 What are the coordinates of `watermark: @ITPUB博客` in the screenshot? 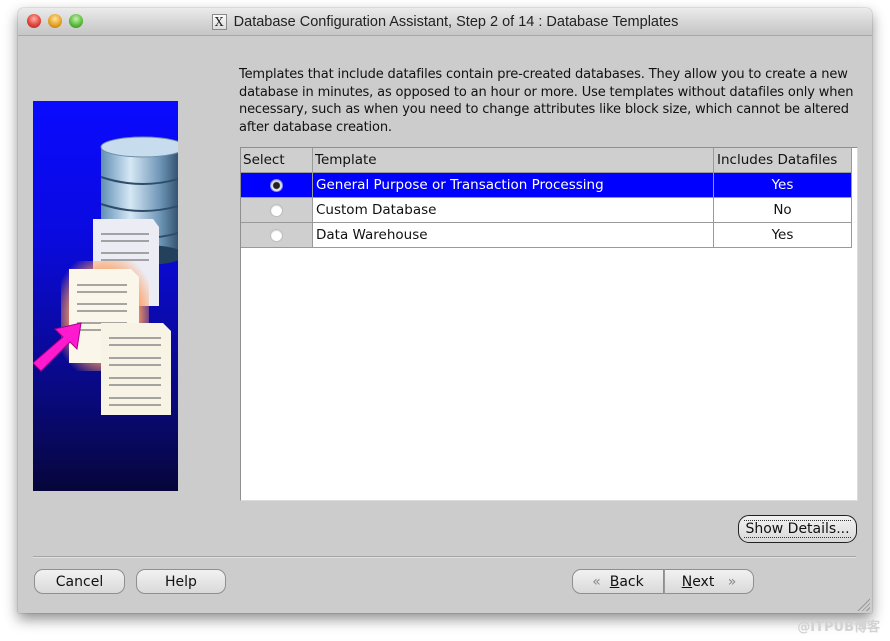 It's located at (838, 627).